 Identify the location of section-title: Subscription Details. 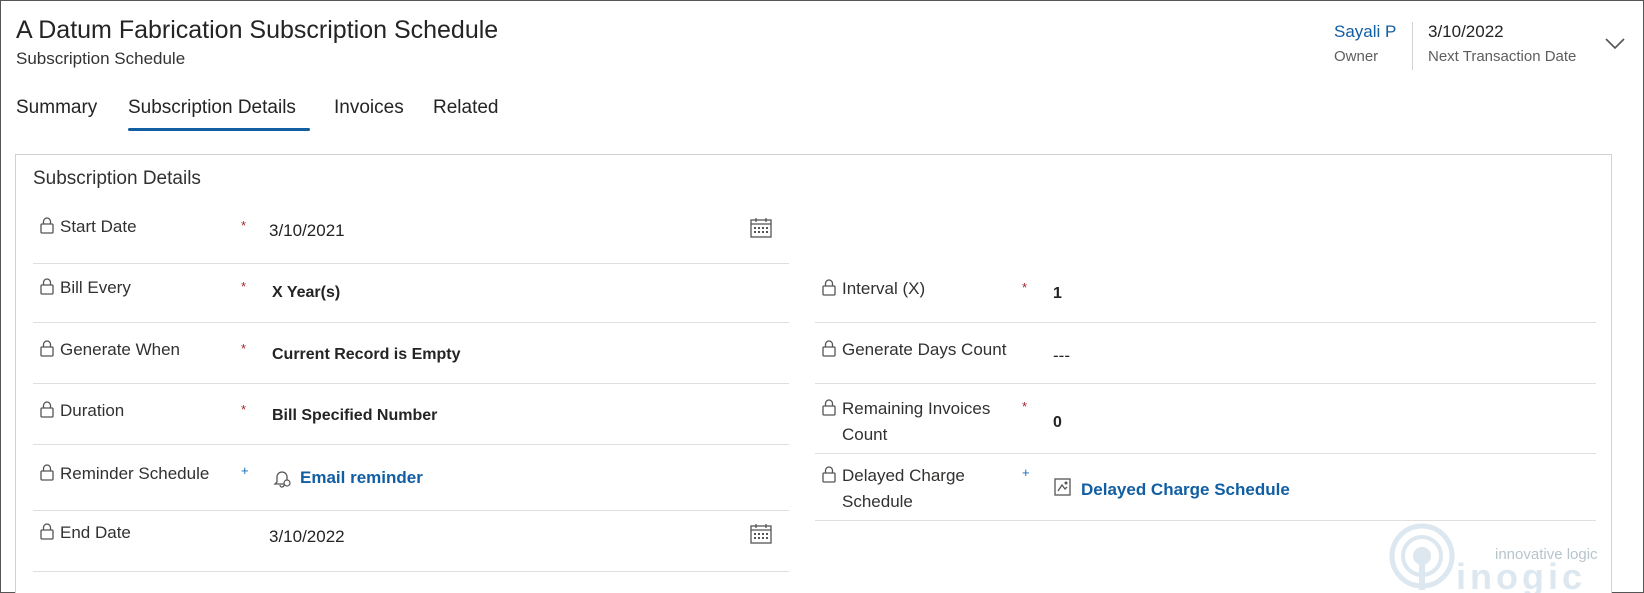
(117, 178).